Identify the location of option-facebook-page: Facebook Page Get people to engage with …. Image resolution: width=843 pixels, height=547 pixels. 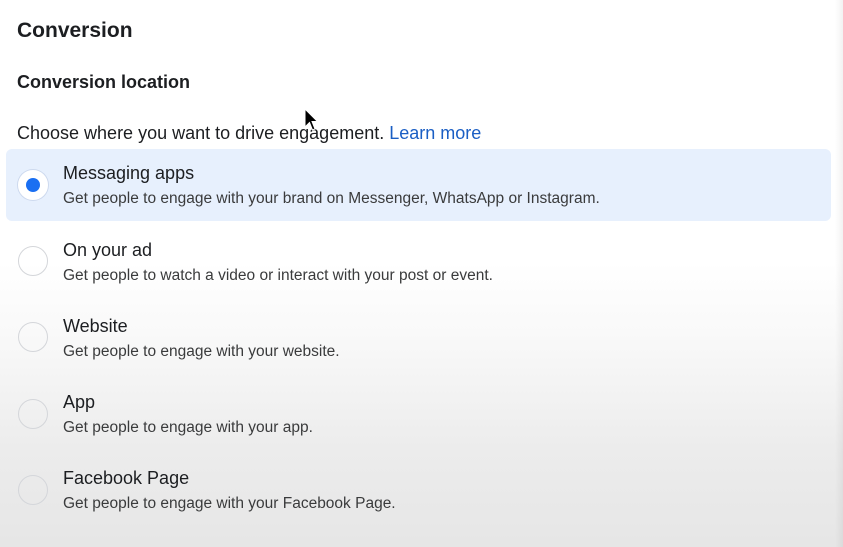
(418, 491).